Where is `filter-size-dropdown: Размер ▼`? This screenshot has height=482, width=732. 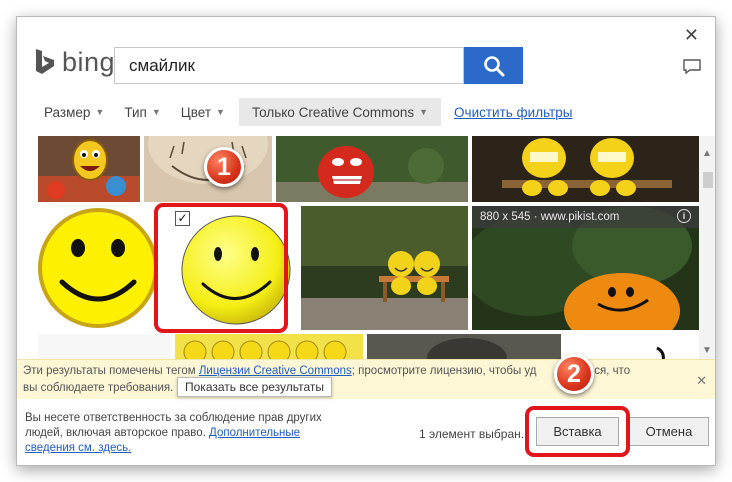
filter-size-dropdown: Размер ▼ is located at coordinates (74, 112).